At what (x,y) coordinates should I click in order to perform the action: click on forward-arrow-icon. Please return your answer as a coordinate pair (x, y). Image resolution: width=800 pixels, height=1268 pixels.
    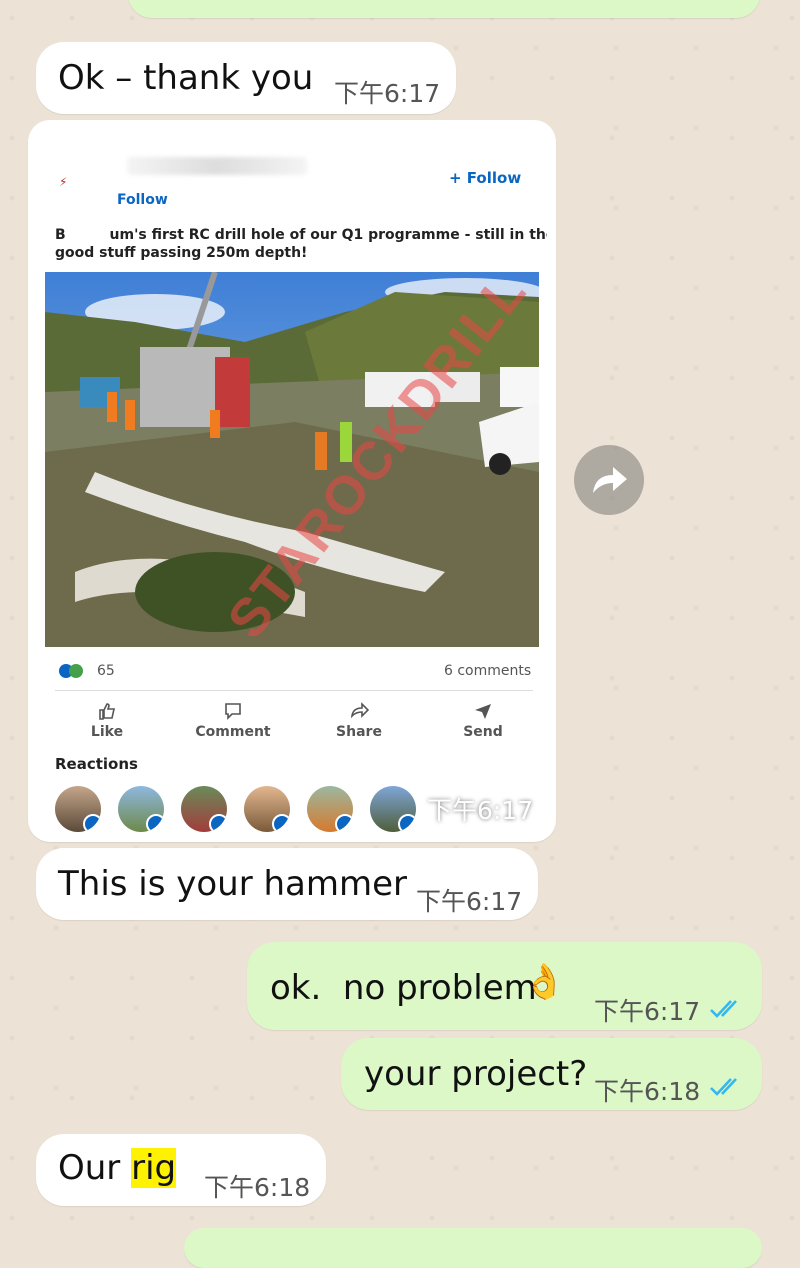
    Looking at the image, I should click on (610, 480).